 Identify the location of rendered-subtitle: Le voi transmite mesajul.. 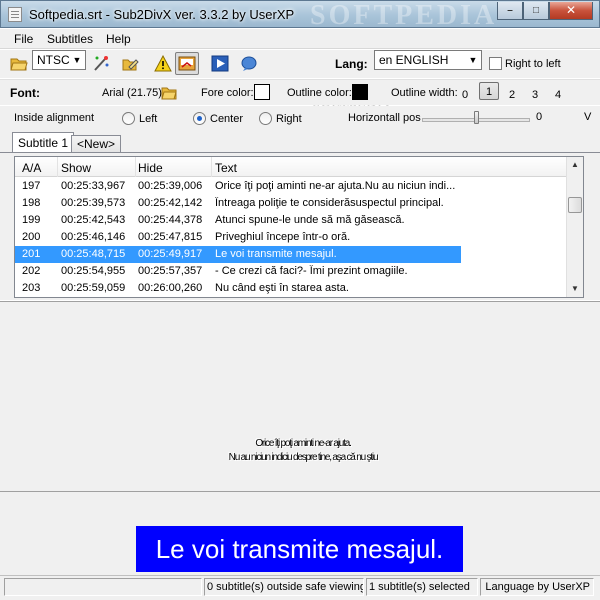
(299, 549).